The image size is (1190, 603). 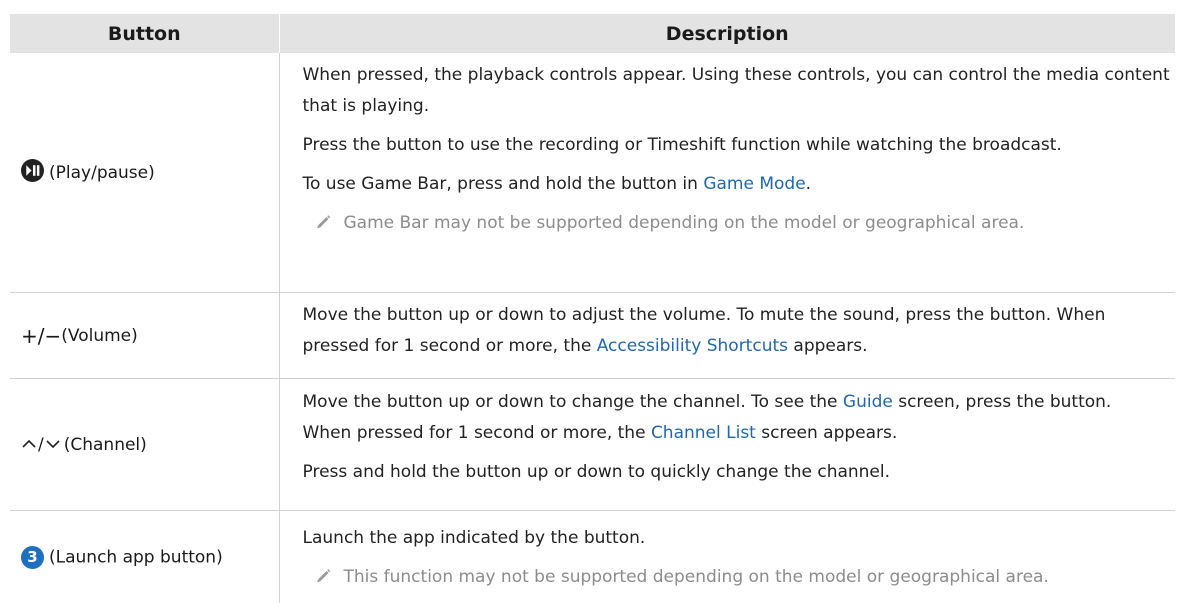 I want to click on launch-app-badge-icon: 3, so click(x=32, y=557).